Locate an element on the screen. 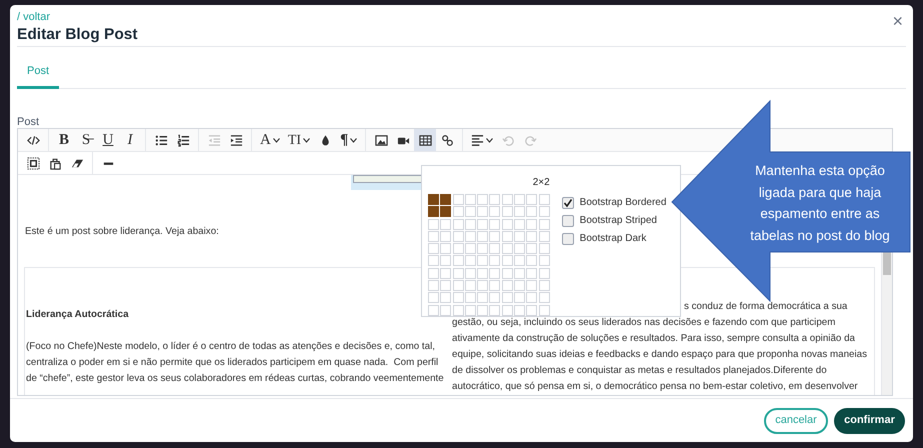 The width and height of the screenshot is (923, 448). close-button: × is located at coordinates (897, 21).